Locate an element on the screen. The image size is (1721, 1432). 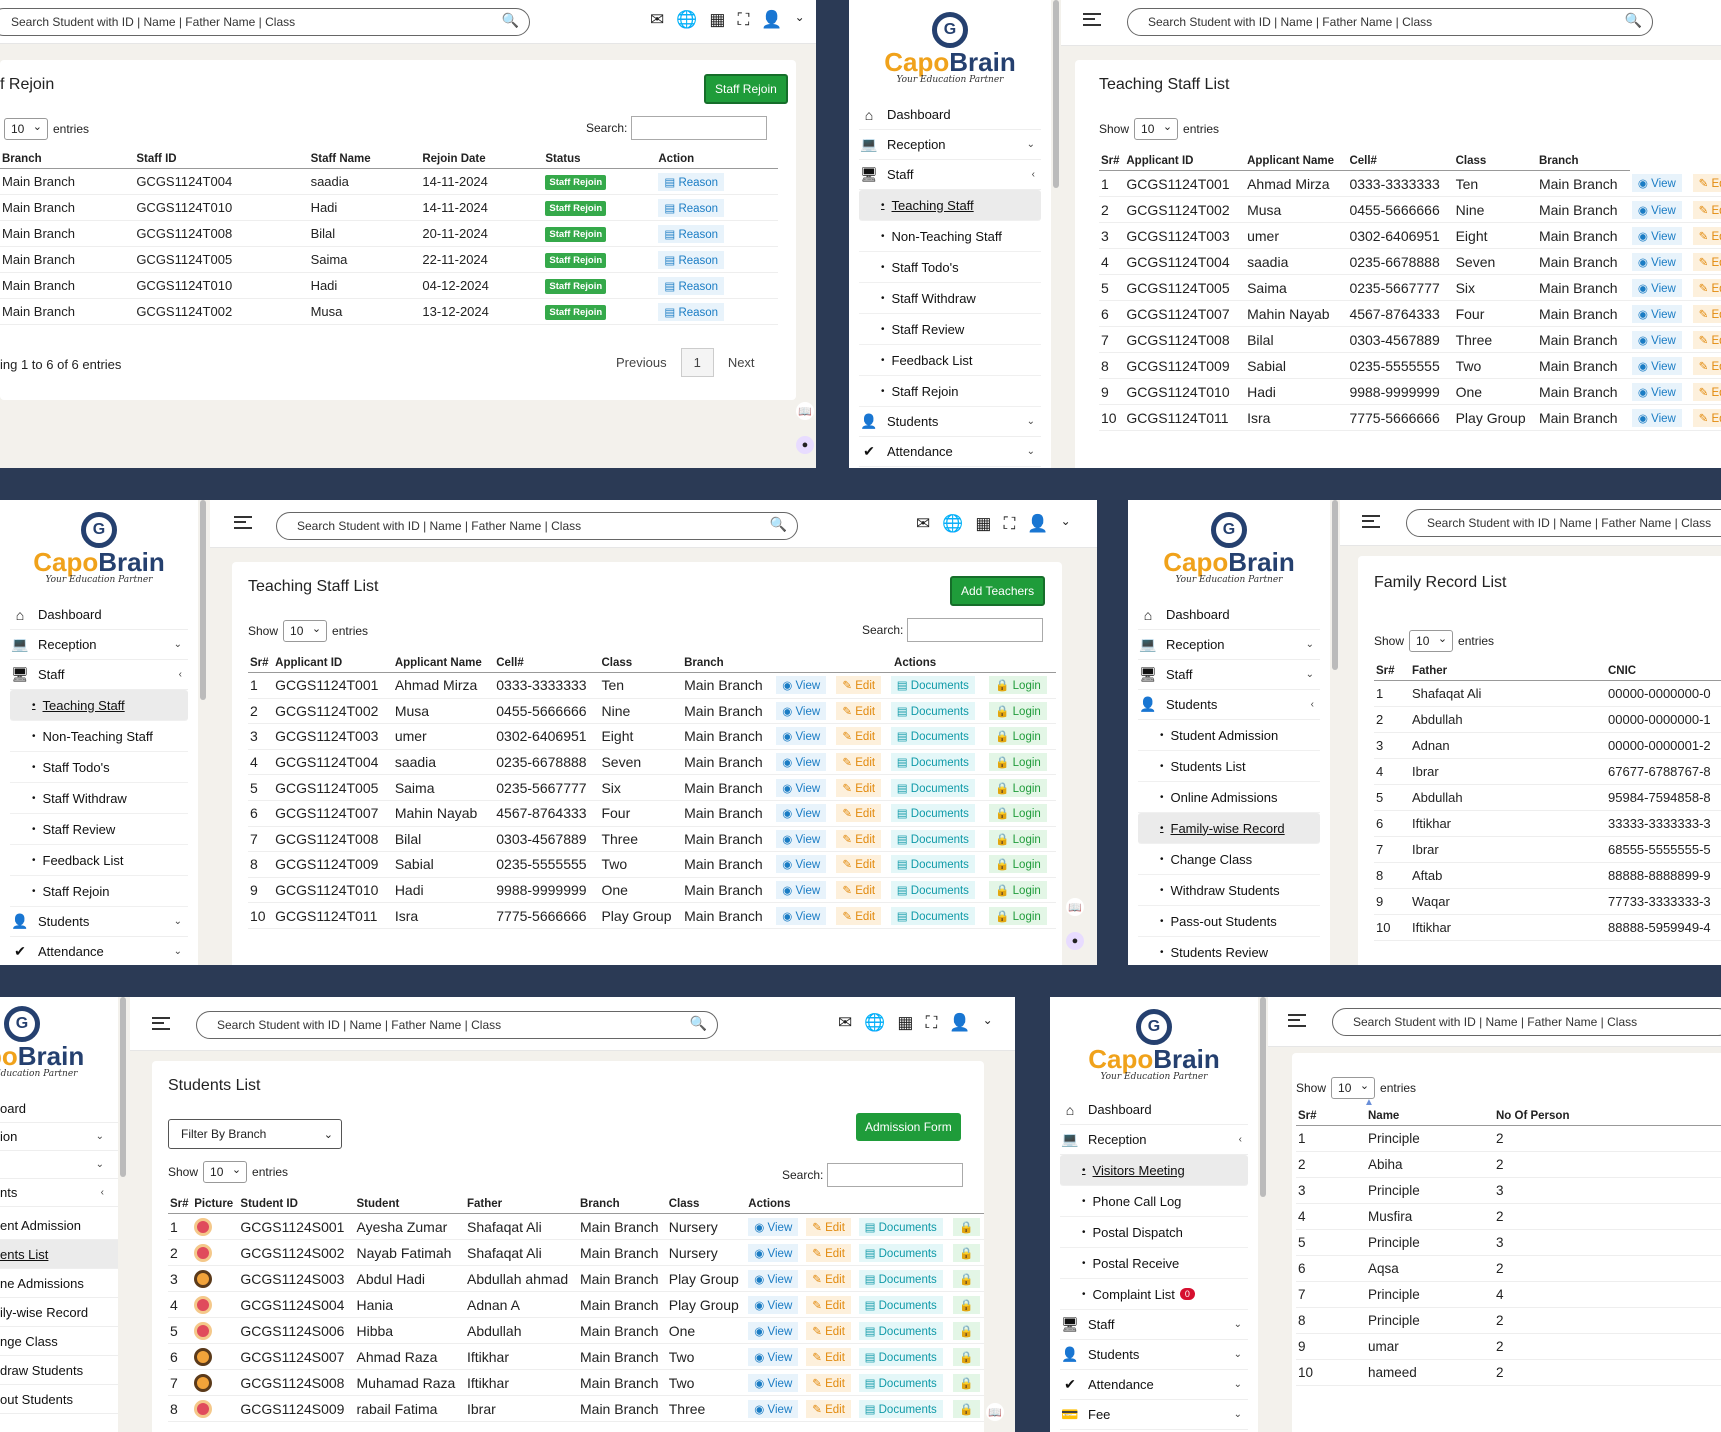
nav-staff-sub-1: • Non-Teaching Staff is located at coordinates (950, 236).